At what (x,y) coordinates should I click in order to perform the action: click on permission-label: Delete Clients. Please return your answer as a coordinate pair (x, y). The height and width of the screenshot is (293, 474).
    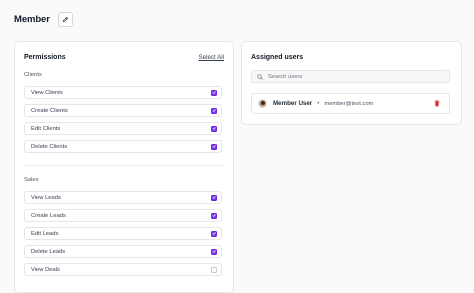
    Looking at the image, I should click on (49, 146).